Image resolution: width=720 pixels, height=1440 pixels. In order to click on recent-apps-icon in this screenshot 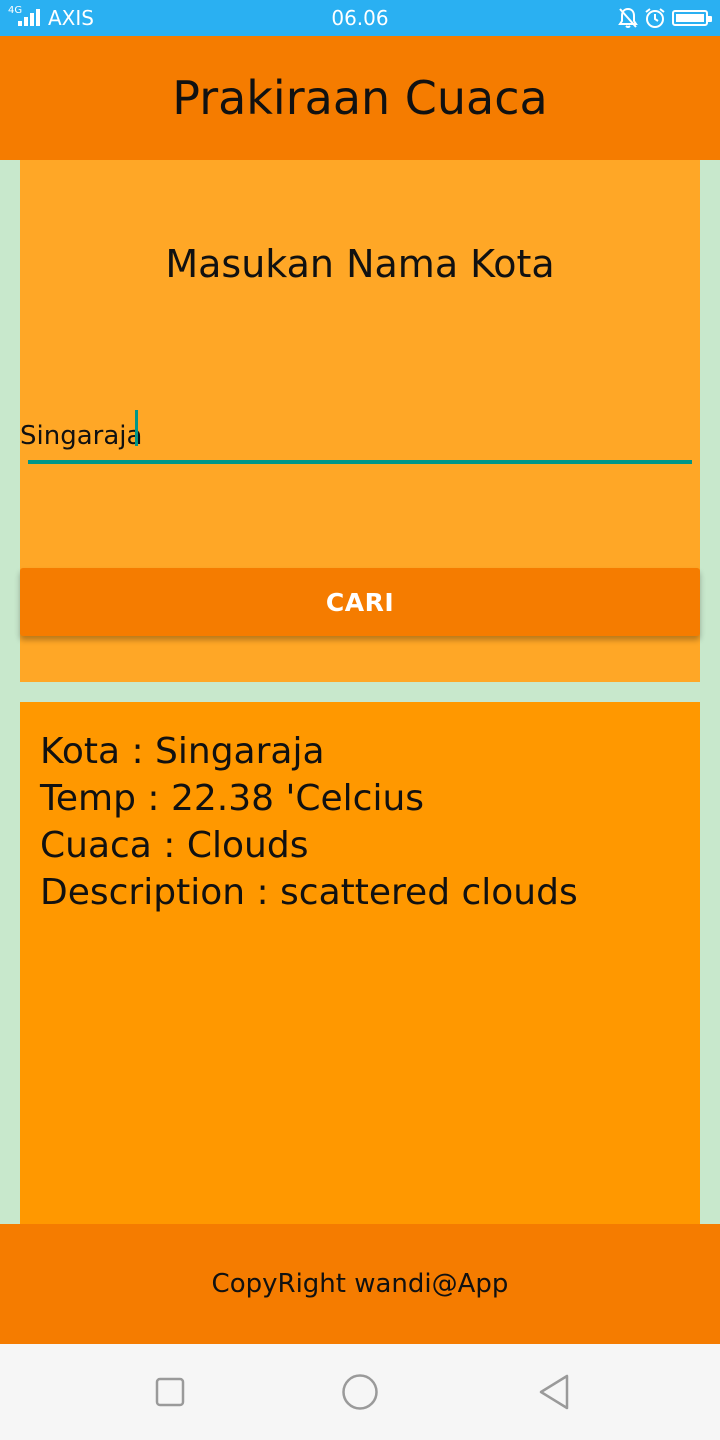, I will do `click(170, 1392)`.